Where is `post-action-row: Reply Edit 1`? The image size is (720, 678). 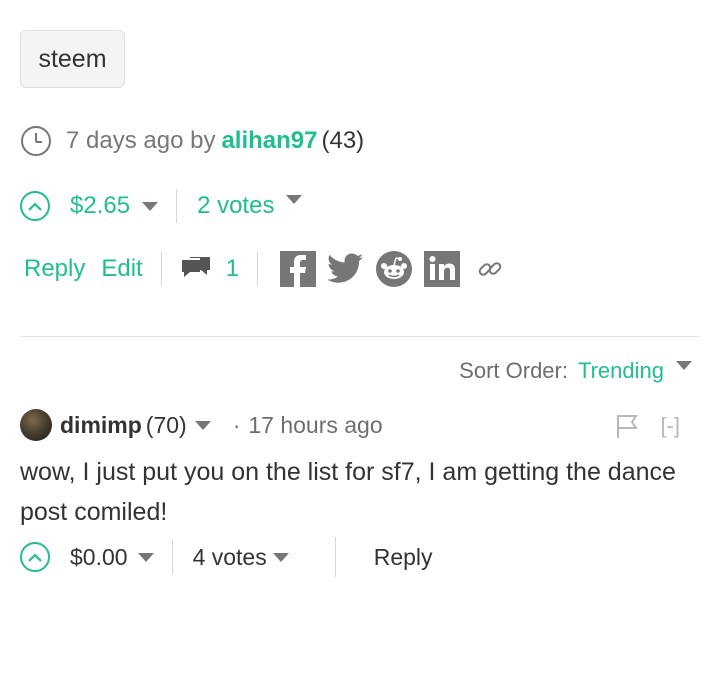
post-action-row: Reply Edit 1 is located at coordinates (272, 269).